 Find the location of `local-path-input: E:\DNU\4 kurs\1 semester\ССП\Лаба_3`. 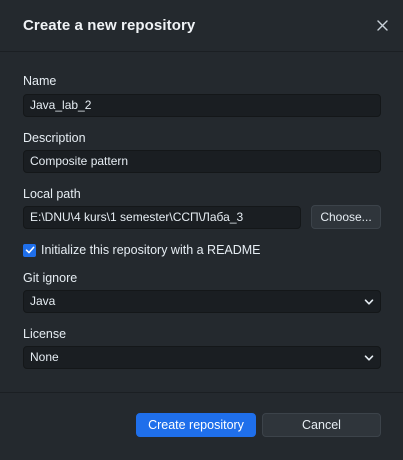

local-path-input: E:\DNU\4 kurs\1 semester\ССП\Лаба_3 is located at coordinates (162, 217).